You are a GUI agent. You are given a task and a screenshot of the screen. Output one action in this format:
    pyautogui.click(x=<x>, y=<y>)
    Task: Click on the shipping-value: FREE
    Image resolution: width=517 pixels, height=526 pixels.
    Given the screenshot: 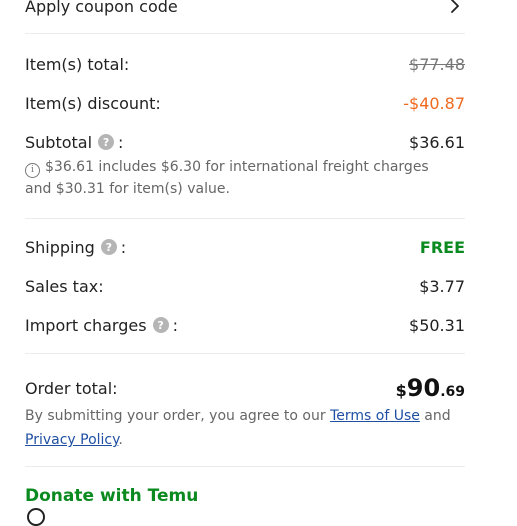 What is the action you would take?
    pyautogui.click(x=442, y=247)
    